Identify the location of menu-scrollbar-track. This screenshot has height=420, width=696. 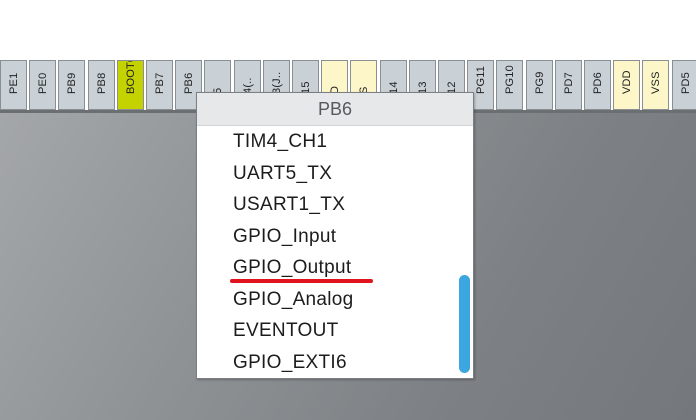
(464, 252).